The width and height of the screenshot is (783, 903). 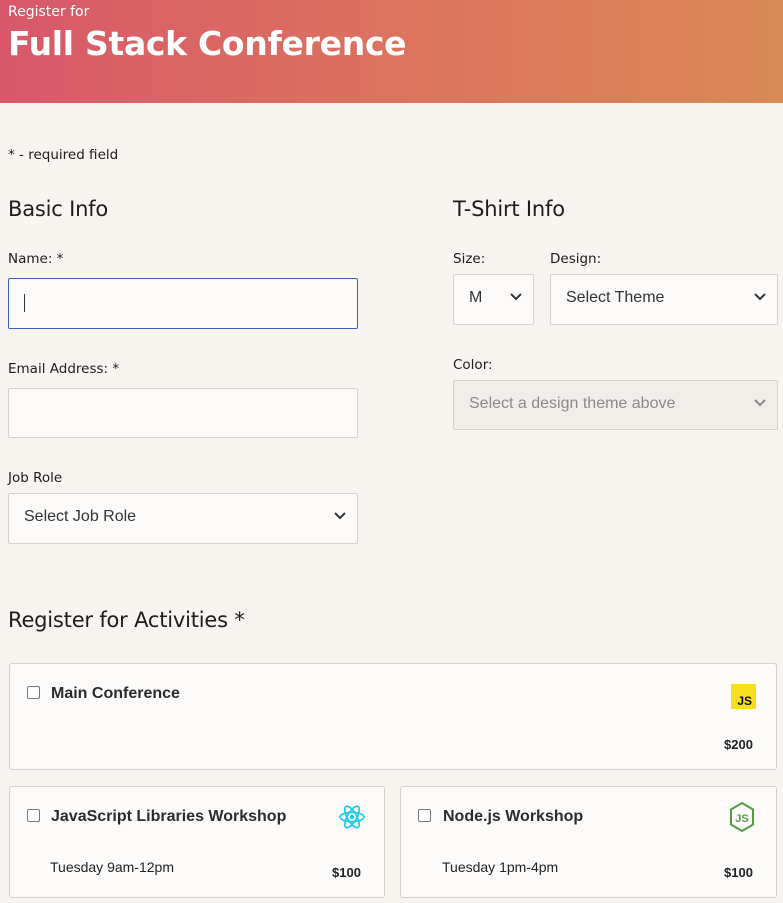 I want to click on color-select: Select a design theme above, so click(x=615, y=405).